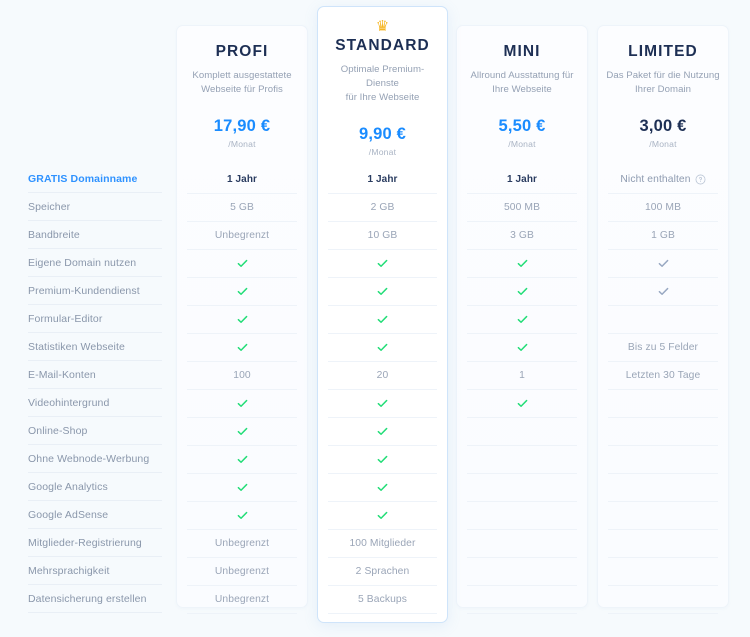  I want to click on plan-value-text: 100 MB, so click(663, 207).